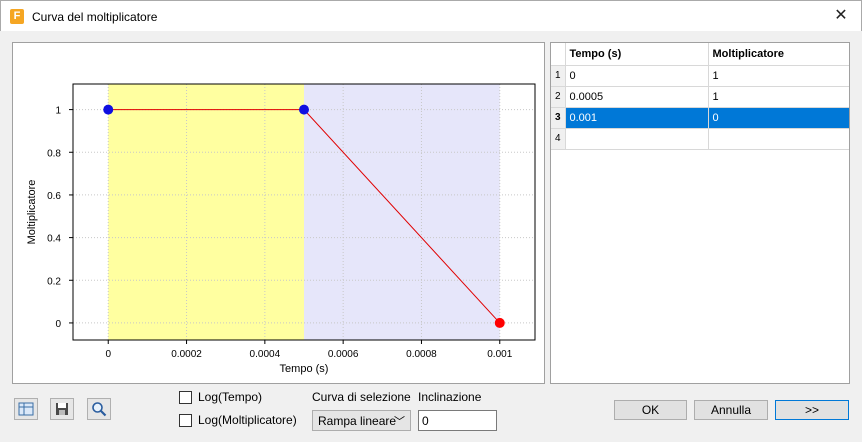 The image size is (862, 442). Describe the element at coordinates (58, 111) in the screenshot. I see `y-tick-label: 1` at that location.